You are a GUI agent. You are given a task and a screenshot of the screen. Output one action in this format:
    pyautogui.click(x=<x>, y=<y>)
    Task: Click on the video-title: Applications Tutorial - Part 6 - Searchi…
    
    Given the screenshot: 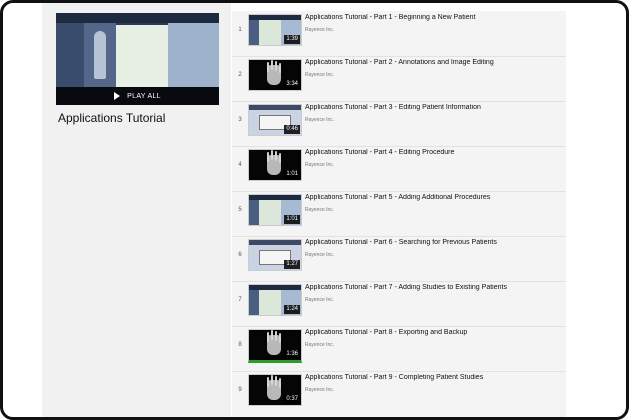 What is the action you would take?
    pyautogui.click(x=434, y=242)
    